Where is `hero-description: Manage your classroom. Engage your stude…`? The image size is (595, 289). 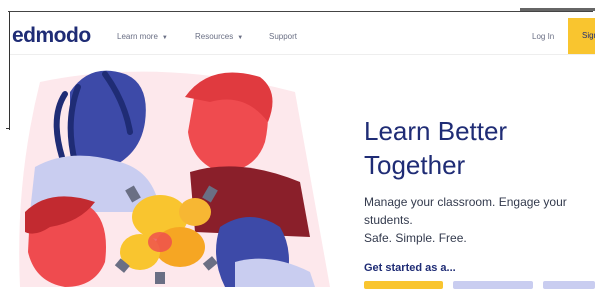
hero-description: Manage your classroom. Engage your stude… is located at coordinates (476, 220).